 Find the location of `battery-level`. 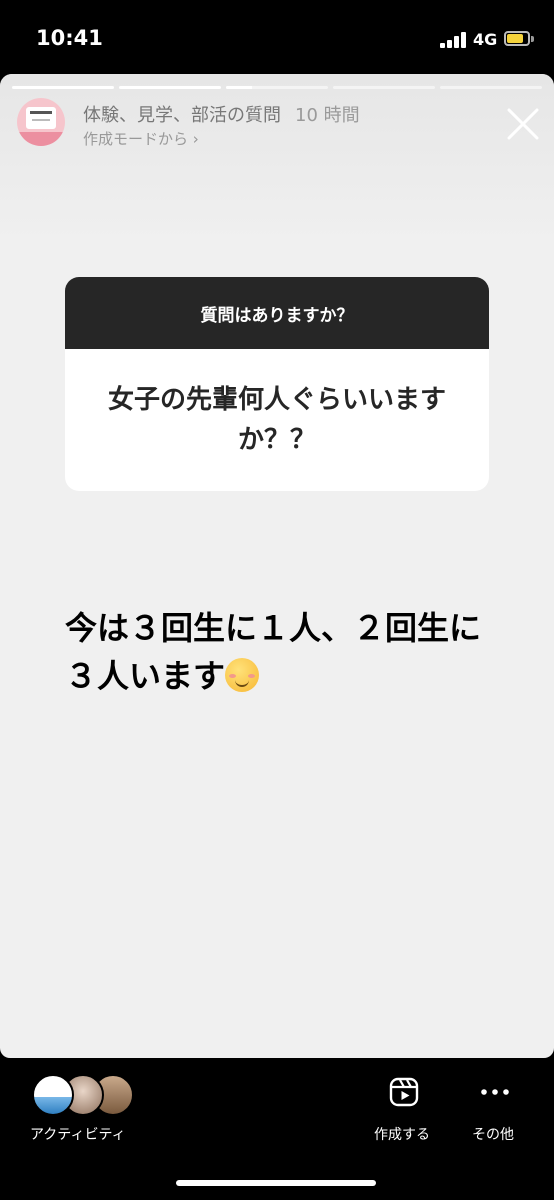

battery-level is located at coordinates (515, 38).